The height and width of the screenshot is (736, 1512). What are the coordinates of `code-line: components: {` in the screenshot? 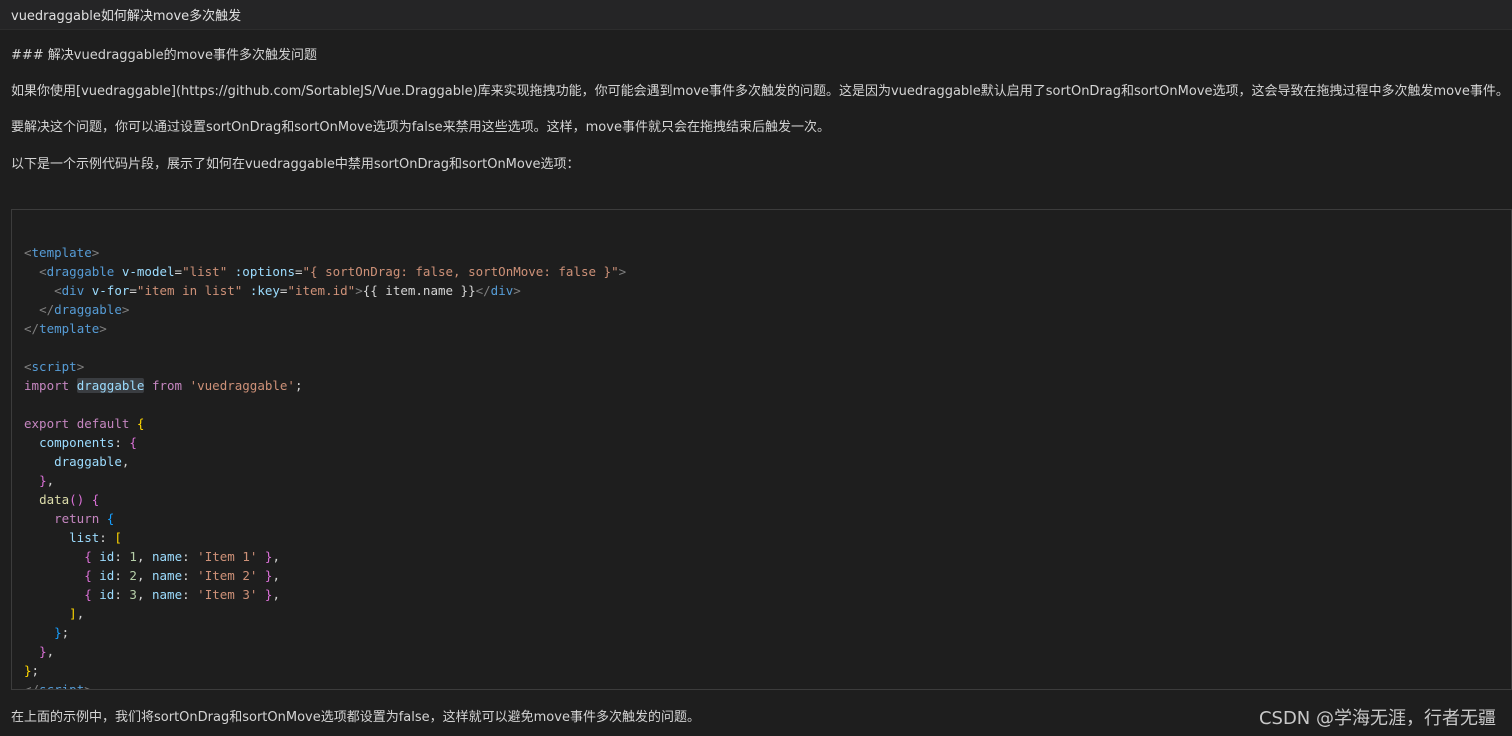 It's located at (88, 442).